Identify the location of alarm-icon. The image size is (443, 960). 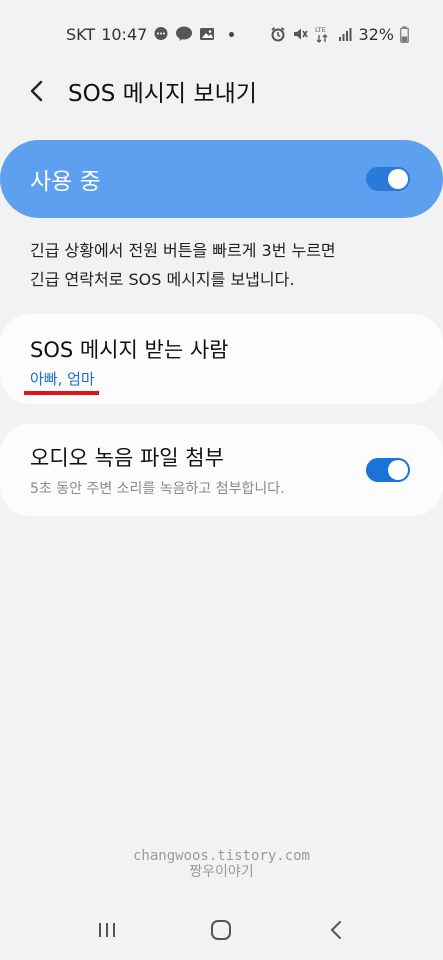
(278, 34).